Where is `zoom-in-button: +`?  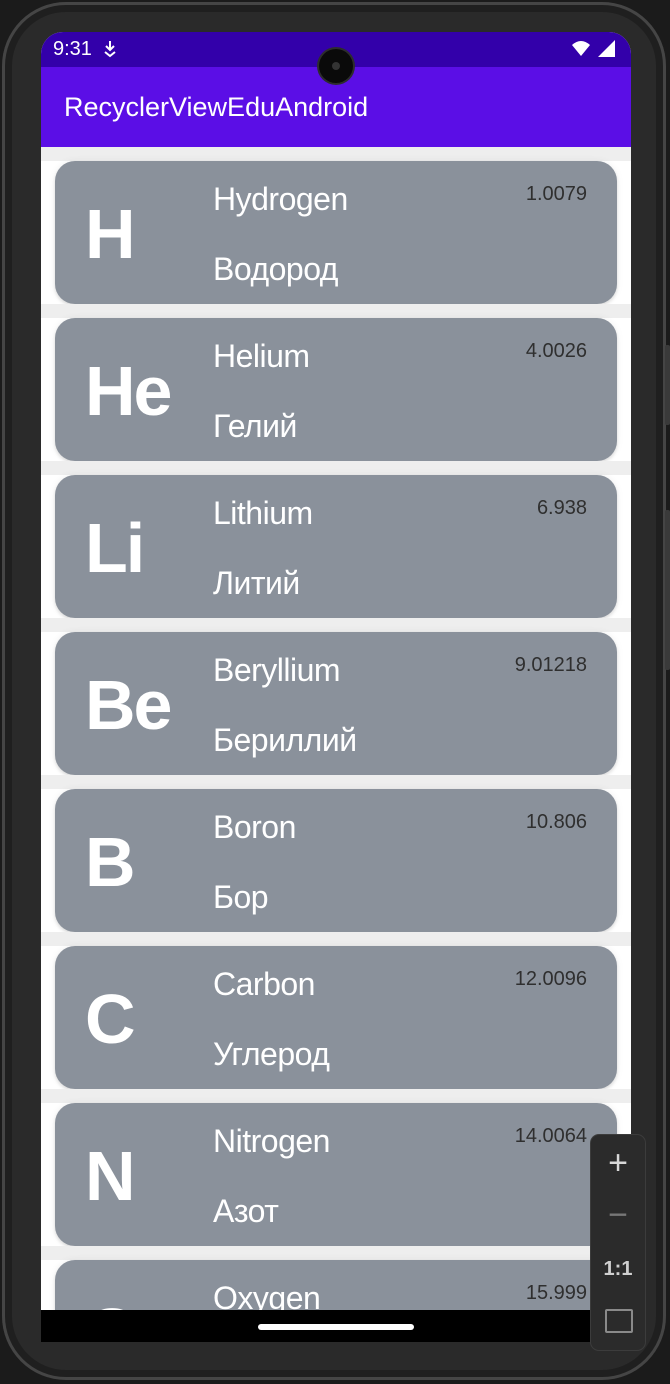 zoom-in-button: + is located at coordinates (618, 1163).